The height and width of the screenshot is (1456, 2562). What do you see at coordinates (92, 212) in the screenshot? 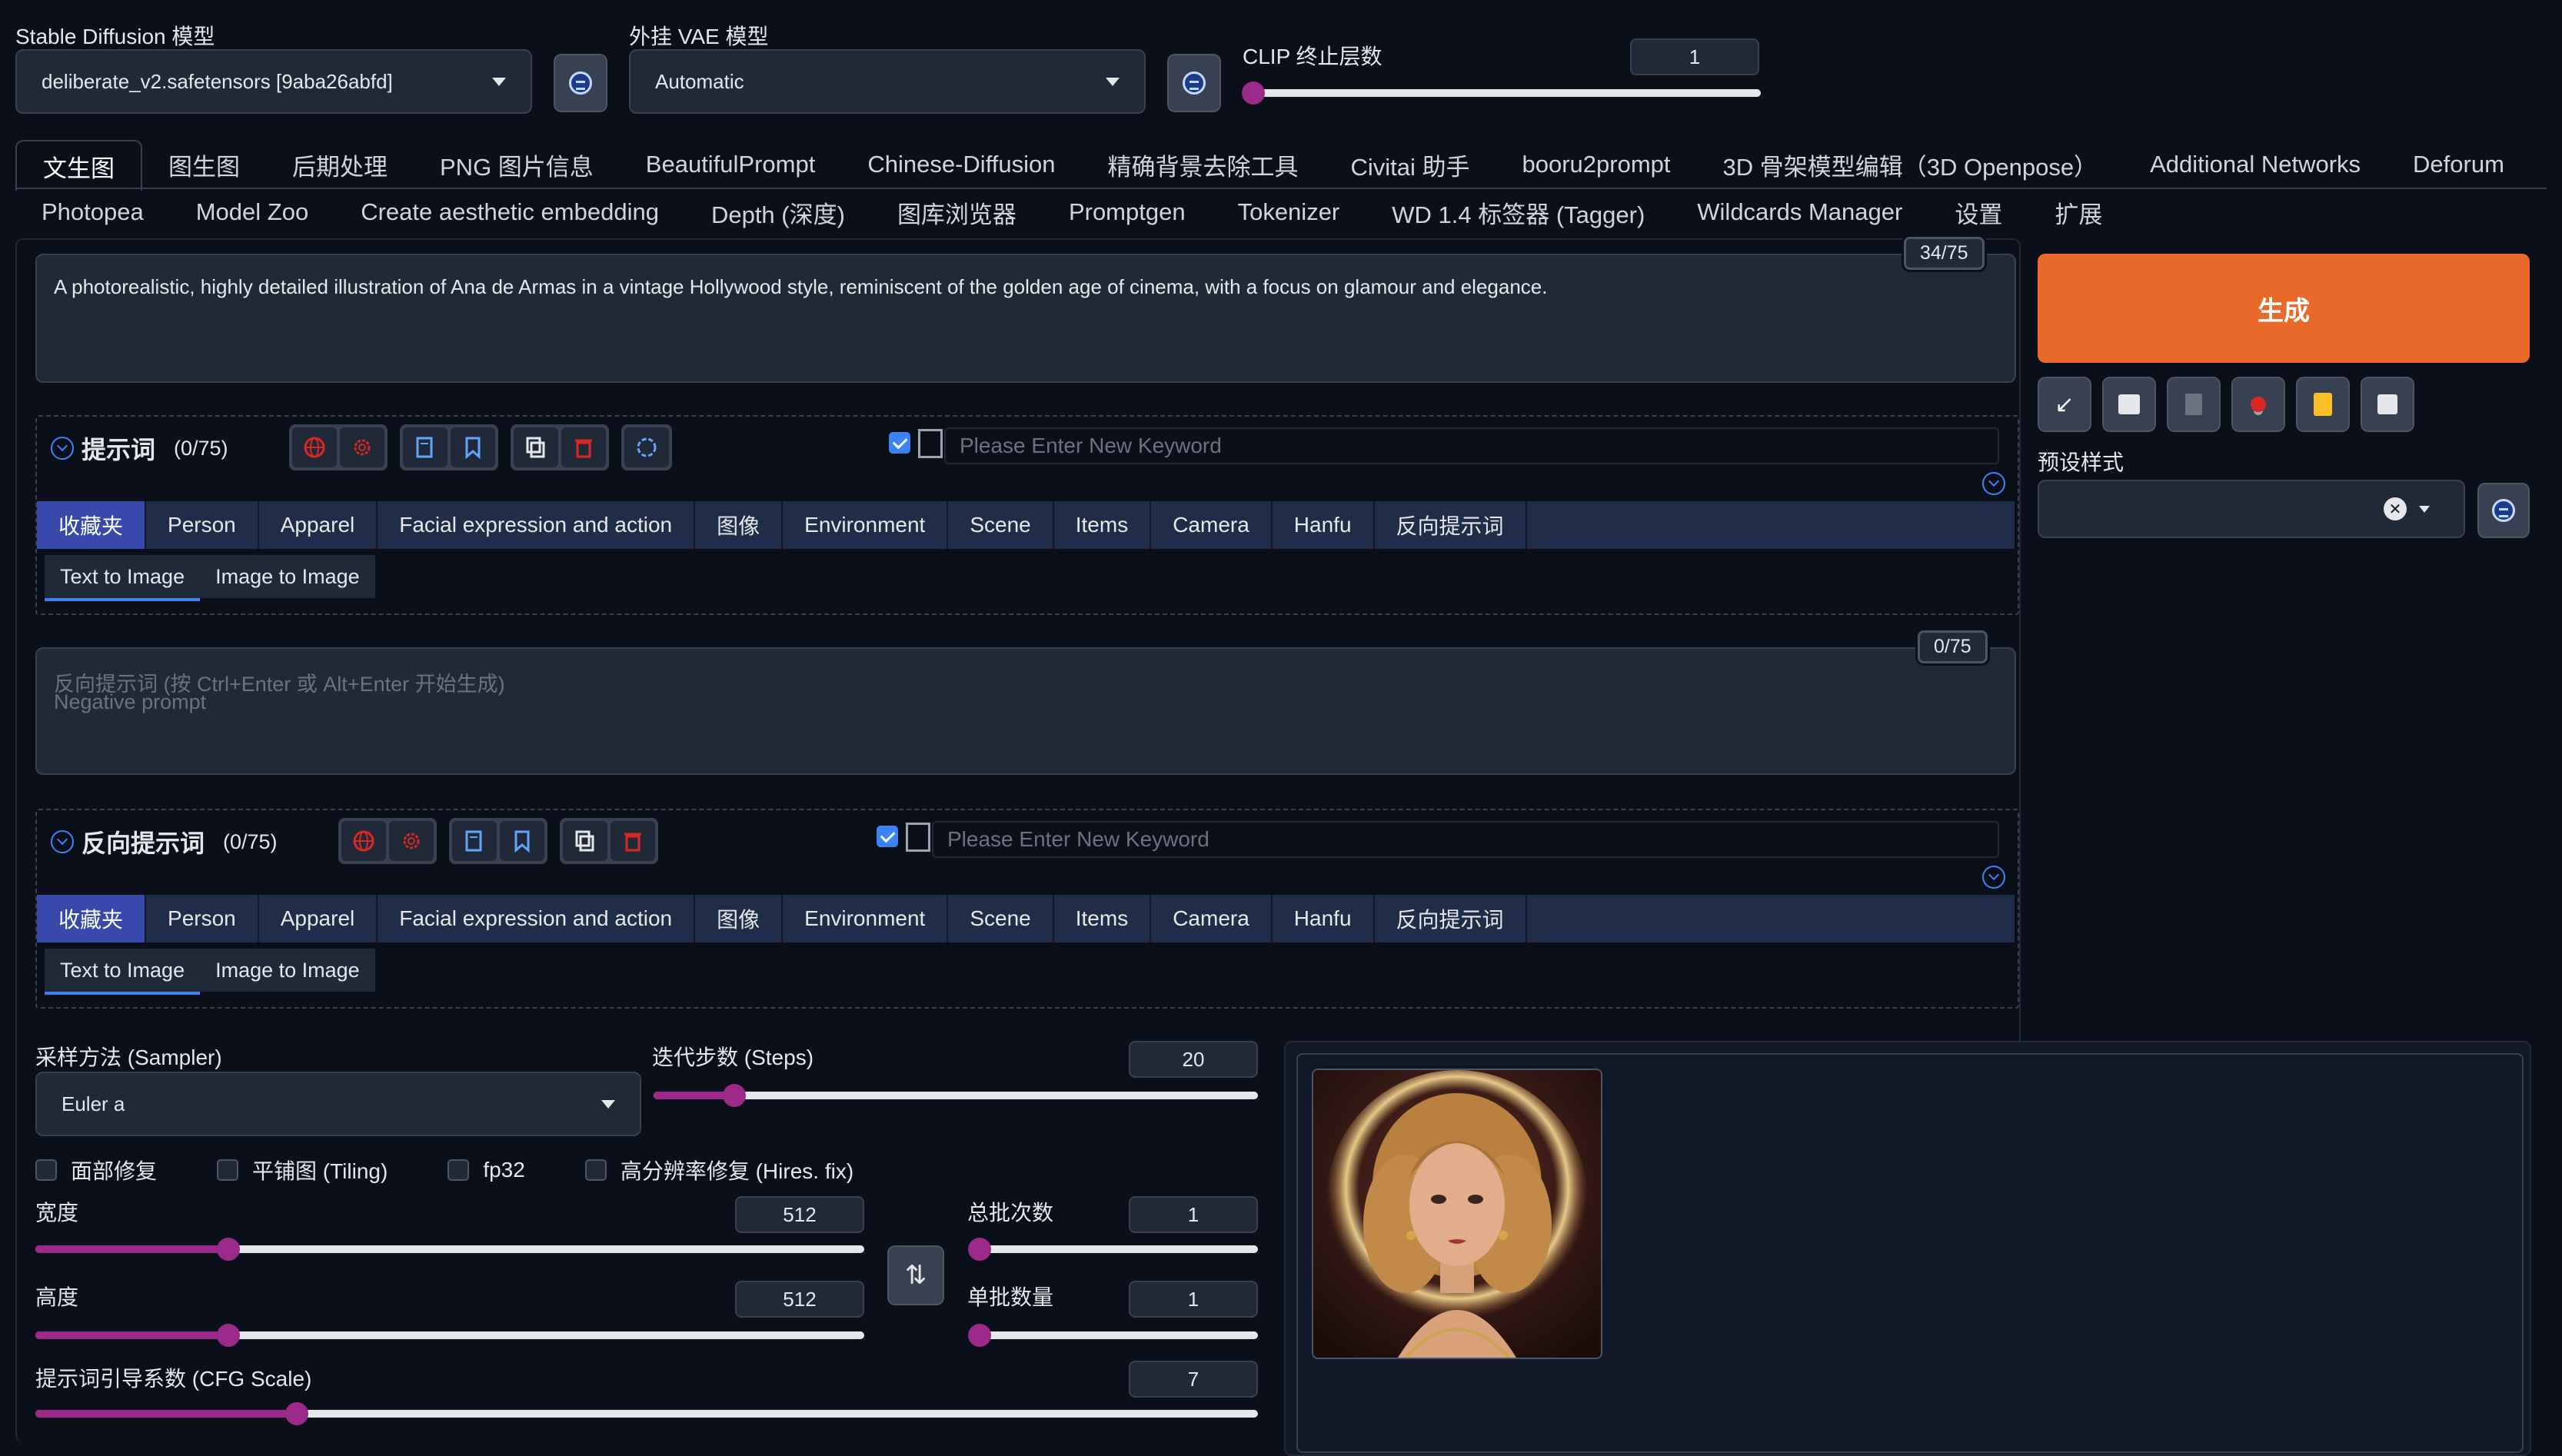
I see `tab-photopea: Photopea` at bounding box center [92, 212].